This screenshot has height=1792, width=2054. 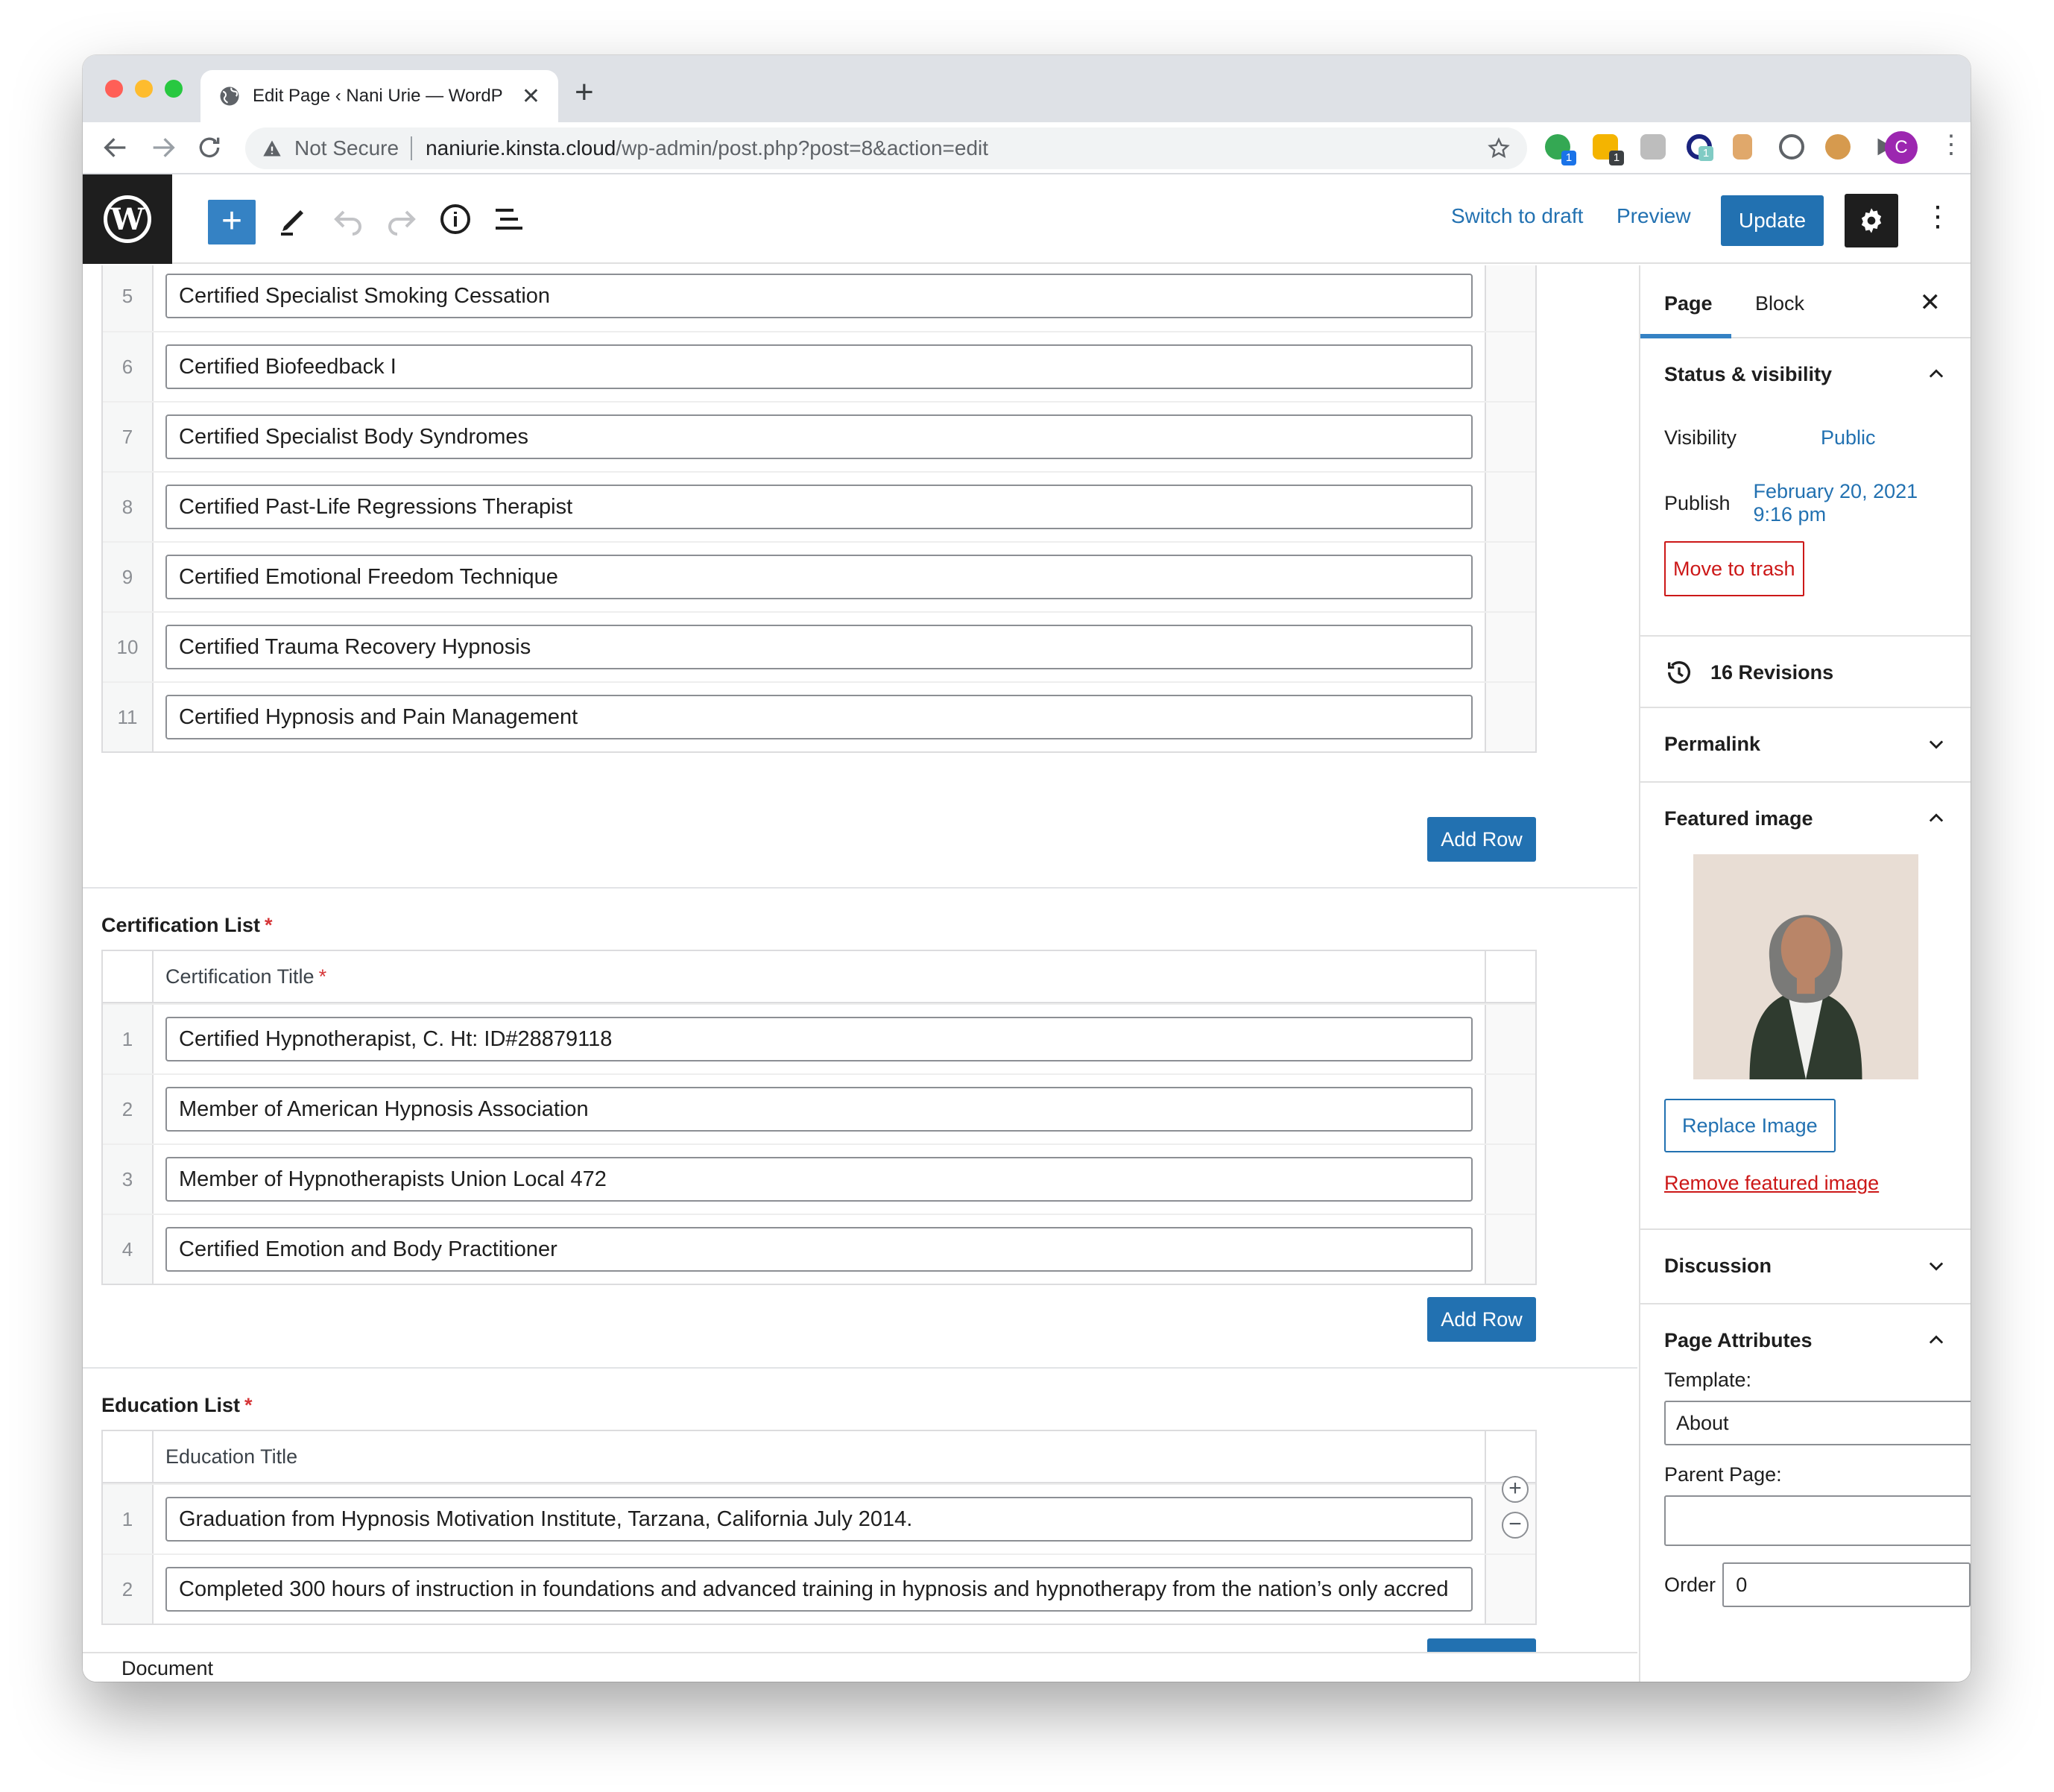 What do you see at coordinates (819, 366) in the screenshot?
I see `row-text-input: Certified Biofeedback I` at bounding box center [819, 366].